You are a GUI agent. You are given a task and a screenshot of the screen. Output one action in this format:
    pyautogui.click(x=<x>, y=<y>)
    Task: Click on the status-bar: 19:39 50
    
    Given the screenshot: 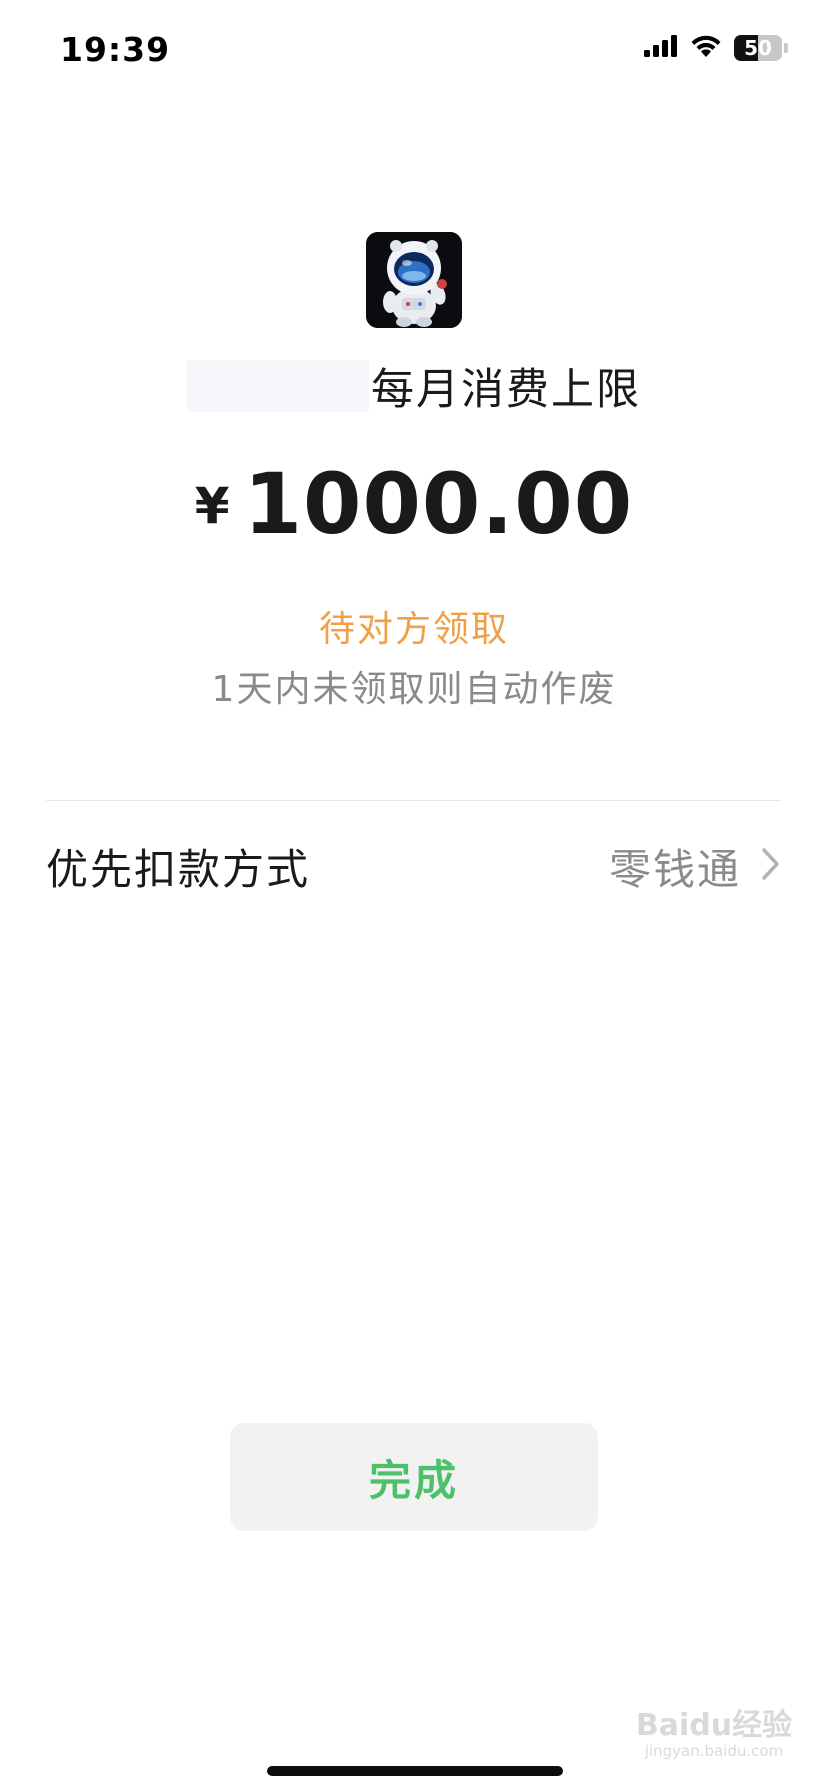 What is the action you would take?
    pyautogui.click(x=414, y=50)
    